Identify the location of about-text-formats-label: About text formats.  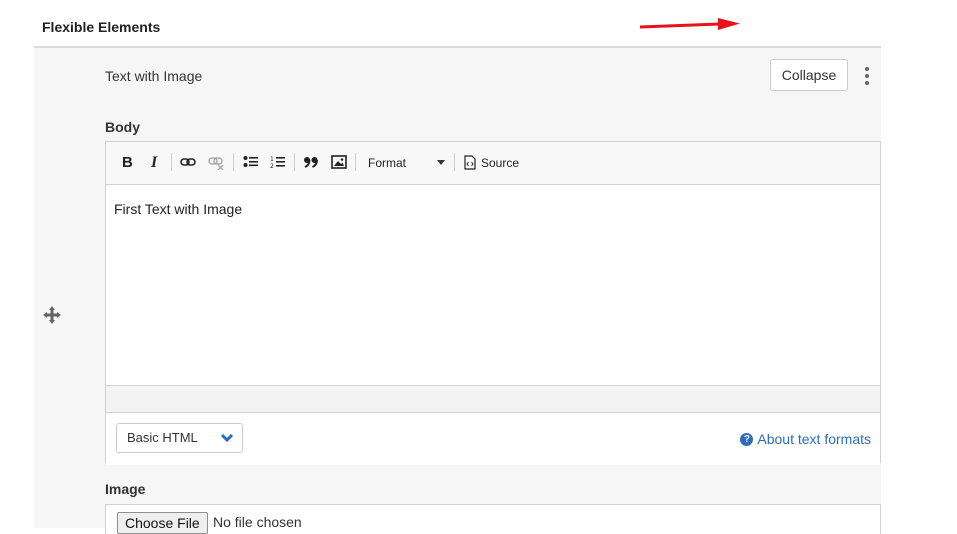
(814, 439).